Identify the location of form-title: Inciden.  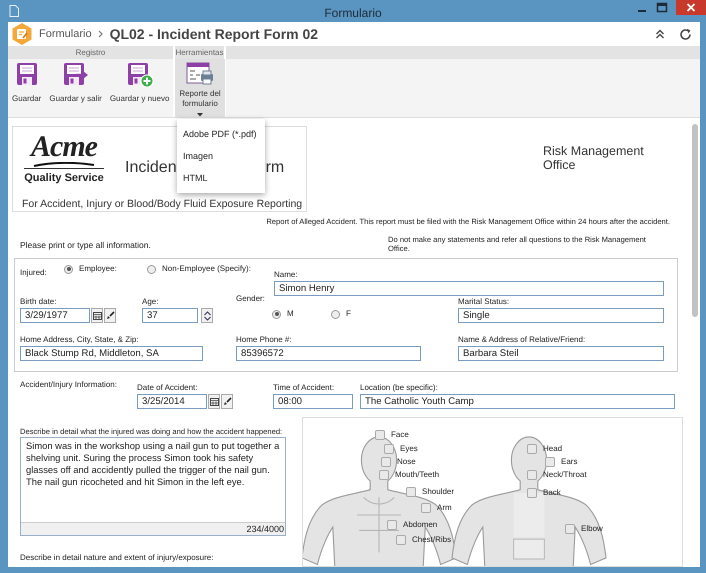
(151, 168).